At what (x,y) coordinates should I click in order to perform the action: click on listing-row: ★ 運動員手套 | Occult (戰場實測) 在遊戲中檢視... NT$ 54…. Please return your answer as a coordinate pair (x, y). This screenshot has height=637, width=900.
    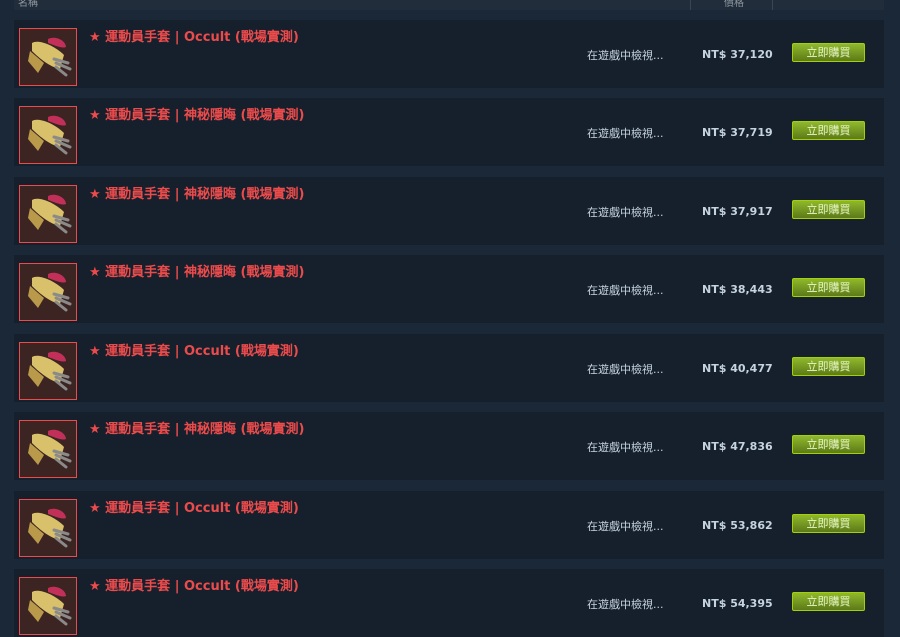
    Looking at the image, I should click on (449, 603).